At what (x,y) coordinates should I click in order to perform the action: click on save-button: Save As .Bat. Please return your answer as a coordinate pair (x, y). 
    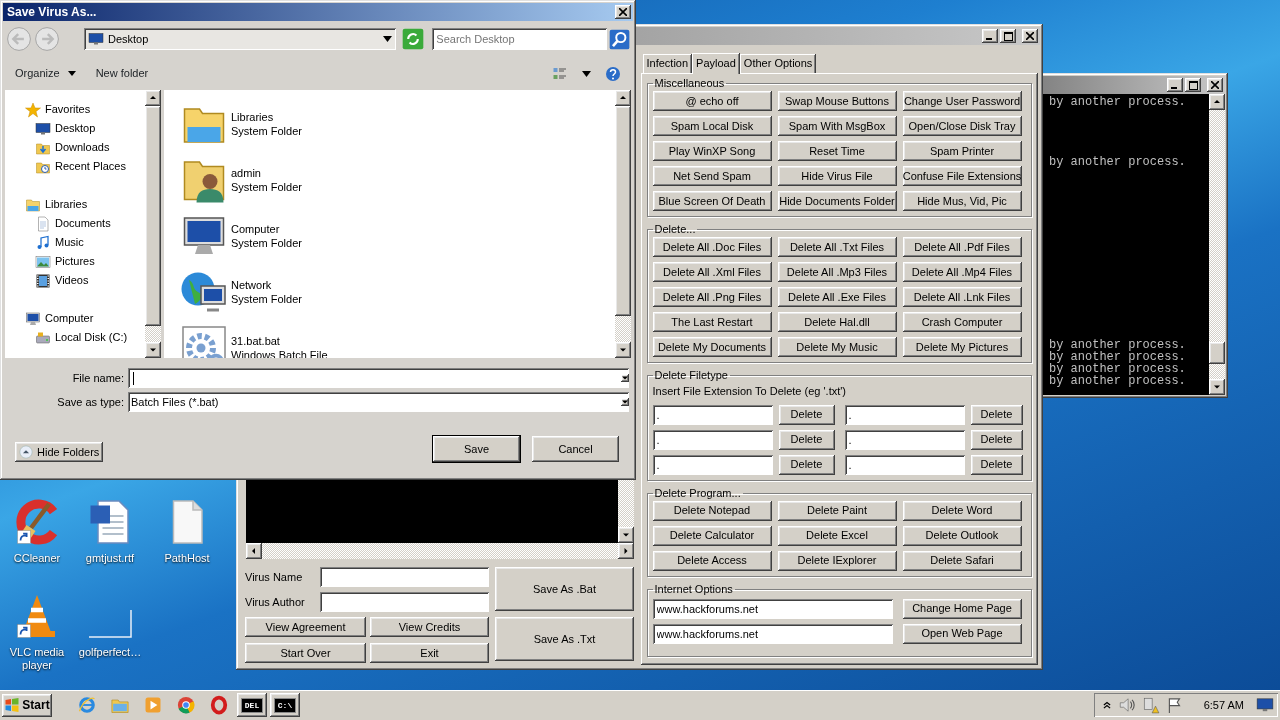
    Looking at the image, I should click on (564, 589).